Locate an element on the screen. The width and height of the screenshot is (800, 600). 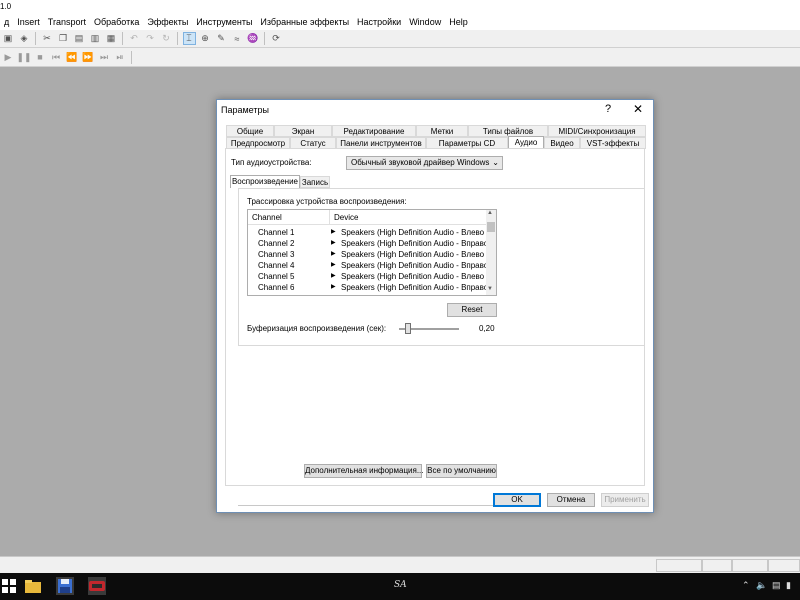
pause-icon: ❚❚ is located at coordinates (23, 57).